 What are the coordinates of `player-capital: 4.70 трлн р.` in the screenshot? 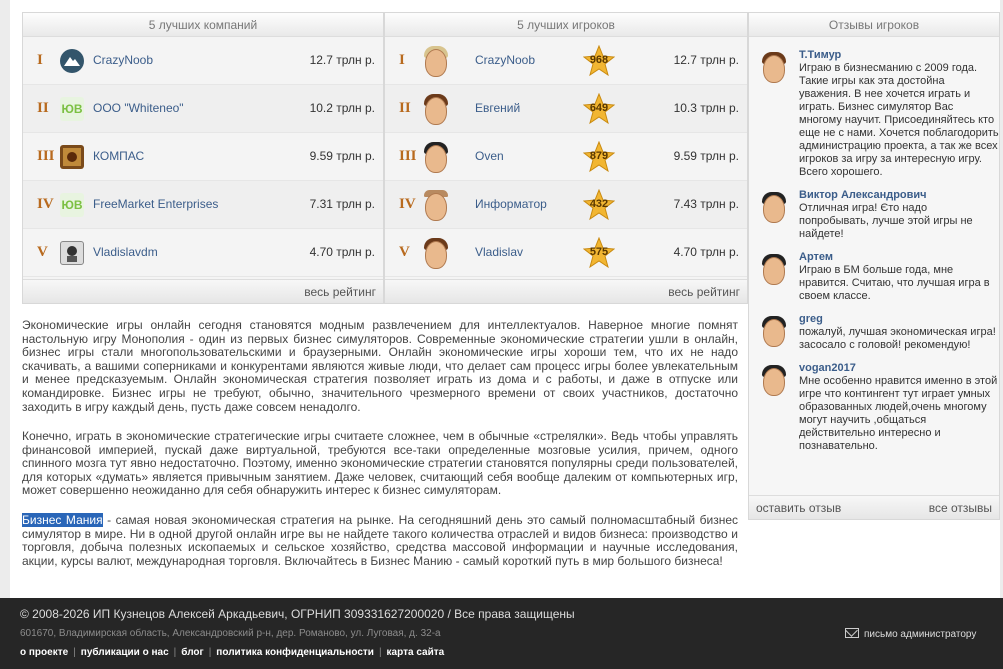 It's located at (706, 252).